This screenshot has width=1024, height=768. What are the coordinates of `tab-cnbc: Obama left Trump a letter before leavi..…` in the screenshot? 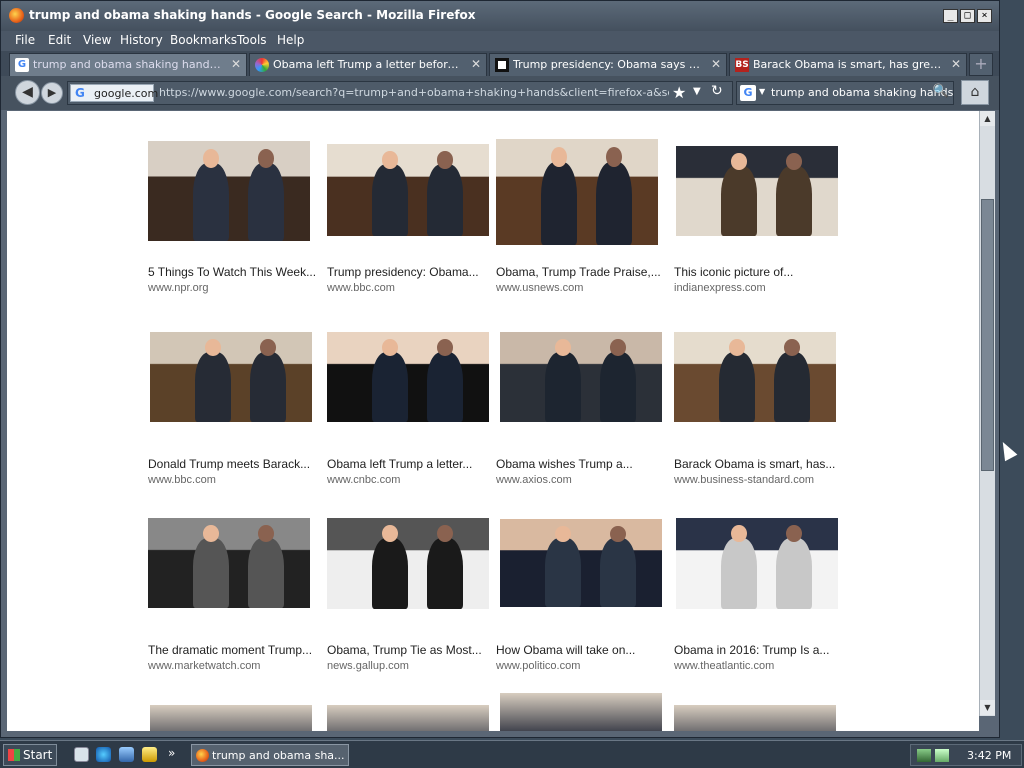 It's located at (368, 64).